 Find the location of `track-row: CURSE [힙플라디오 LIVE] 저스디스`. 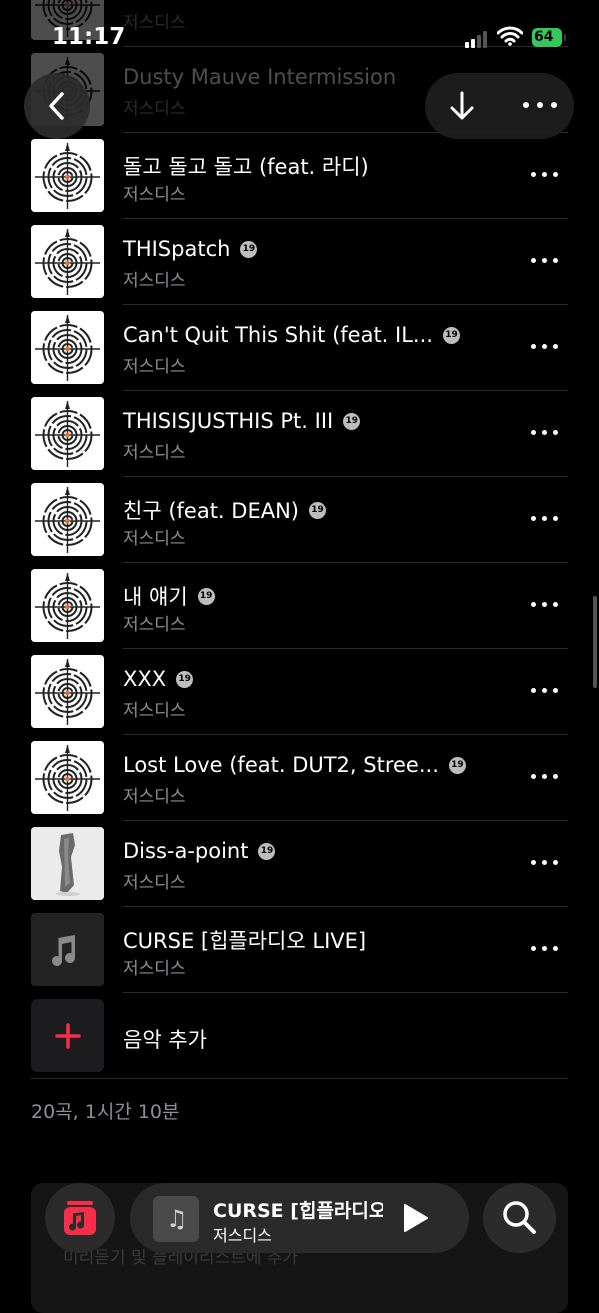

track-row: CURSE [힙플라디오 LIVE] 저스디스 is located at coordinates (299, 950).